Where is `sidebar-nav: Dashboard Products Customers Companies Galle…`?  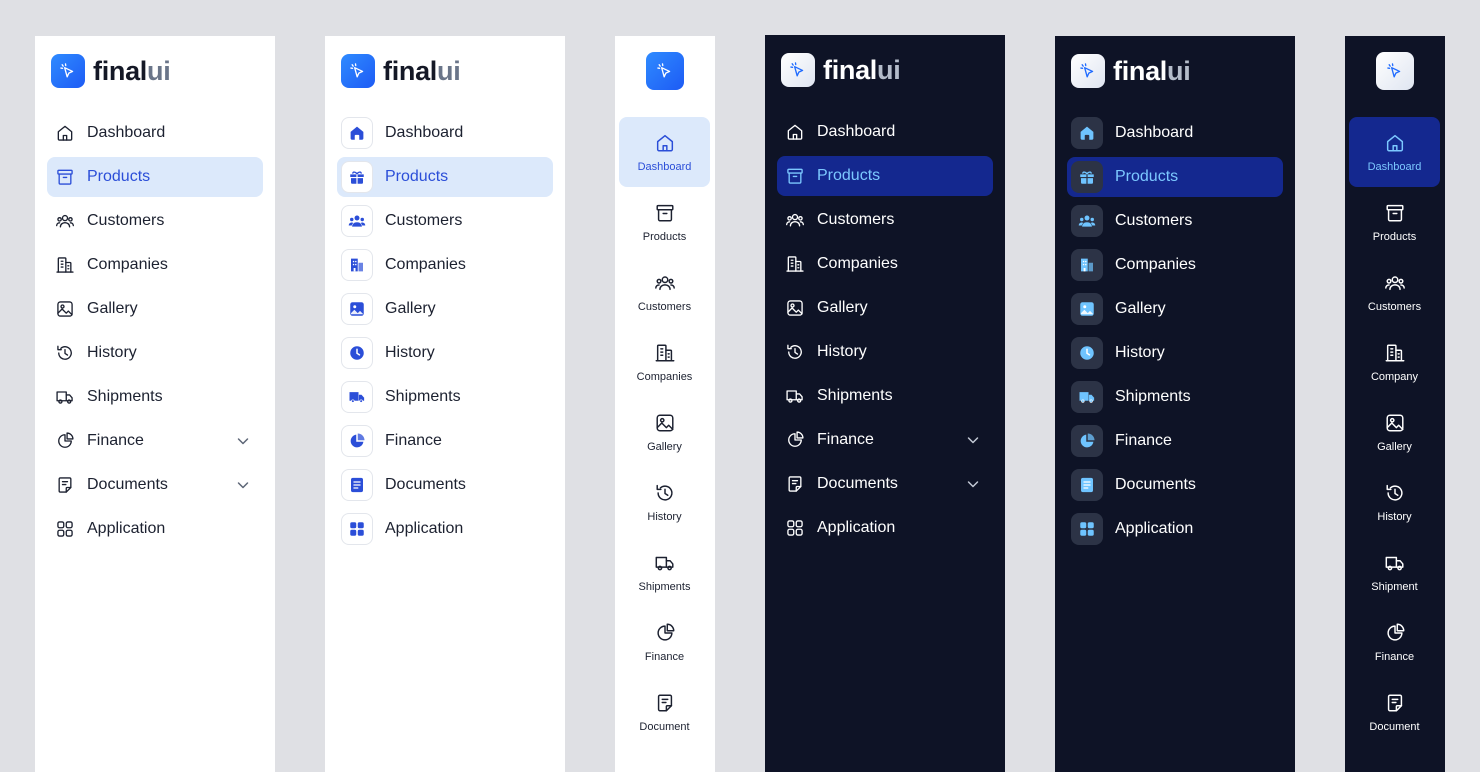
sidebar-nav: Dashboard Products Customers Companies Galle… is located at coordinates (155, 333).